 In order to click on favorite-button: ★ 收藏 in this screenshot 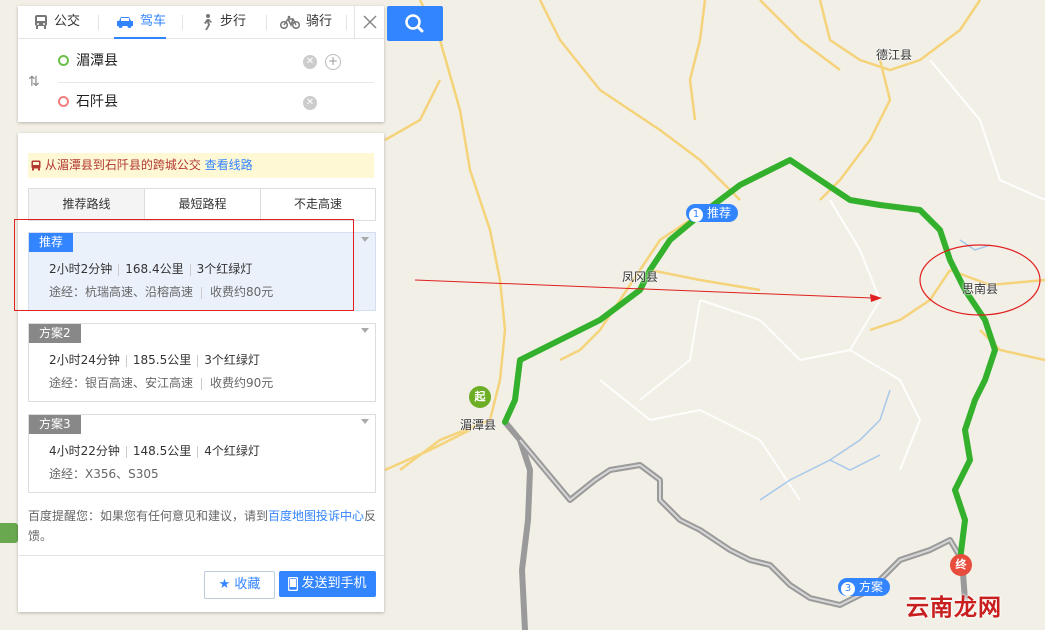, I will do `click(239, 585)`.